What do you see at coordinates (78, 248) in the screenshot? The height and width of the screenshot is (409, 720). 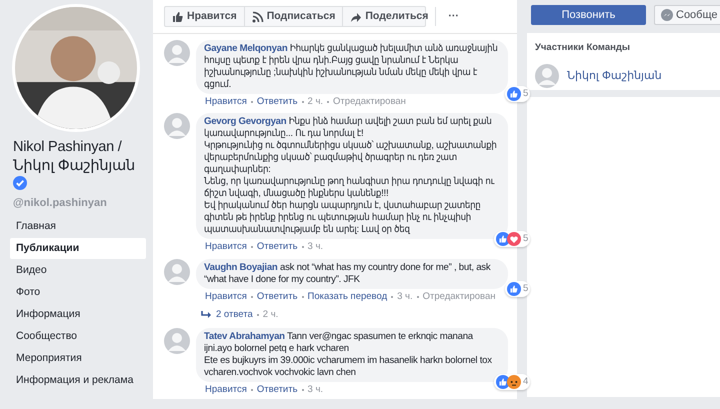 I see `sidebar-item: Публикации` at bounding box center [78, 248].